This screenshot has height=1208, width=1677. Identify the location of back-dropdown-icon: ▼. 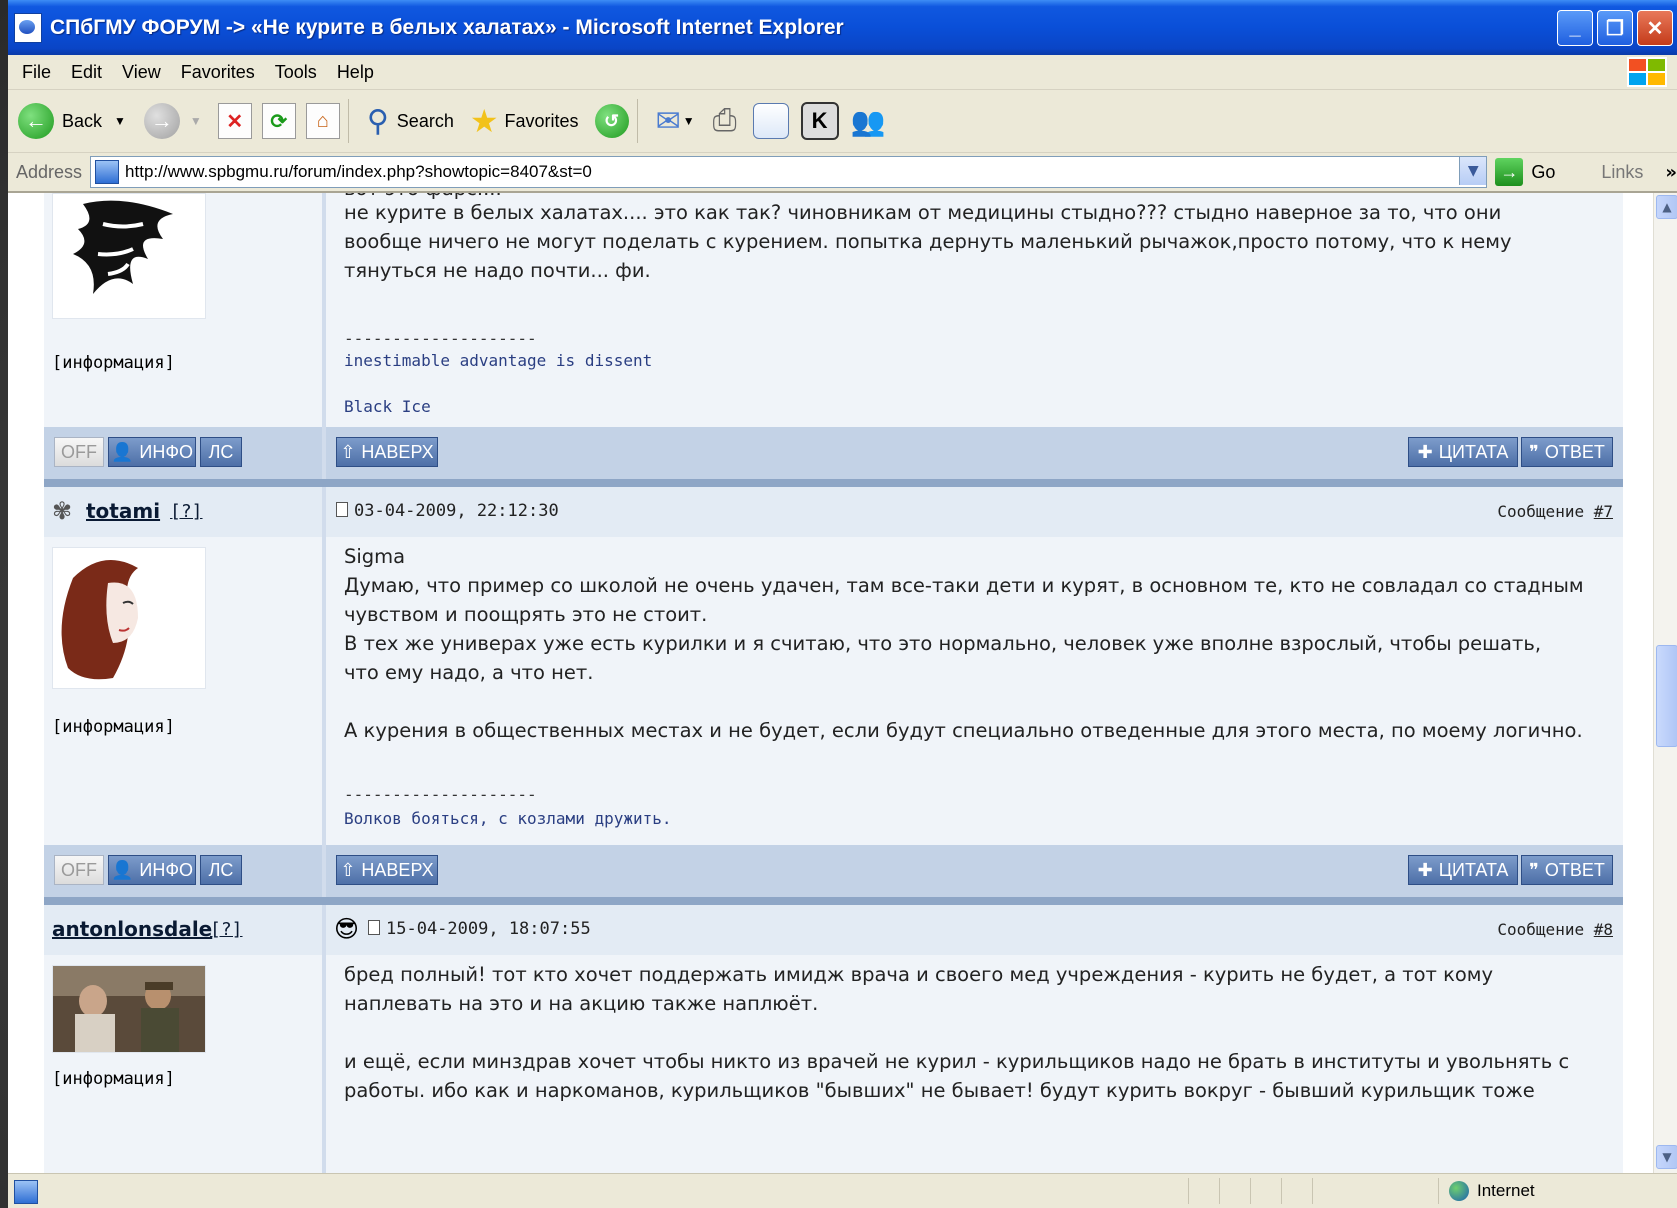
(120, 121).